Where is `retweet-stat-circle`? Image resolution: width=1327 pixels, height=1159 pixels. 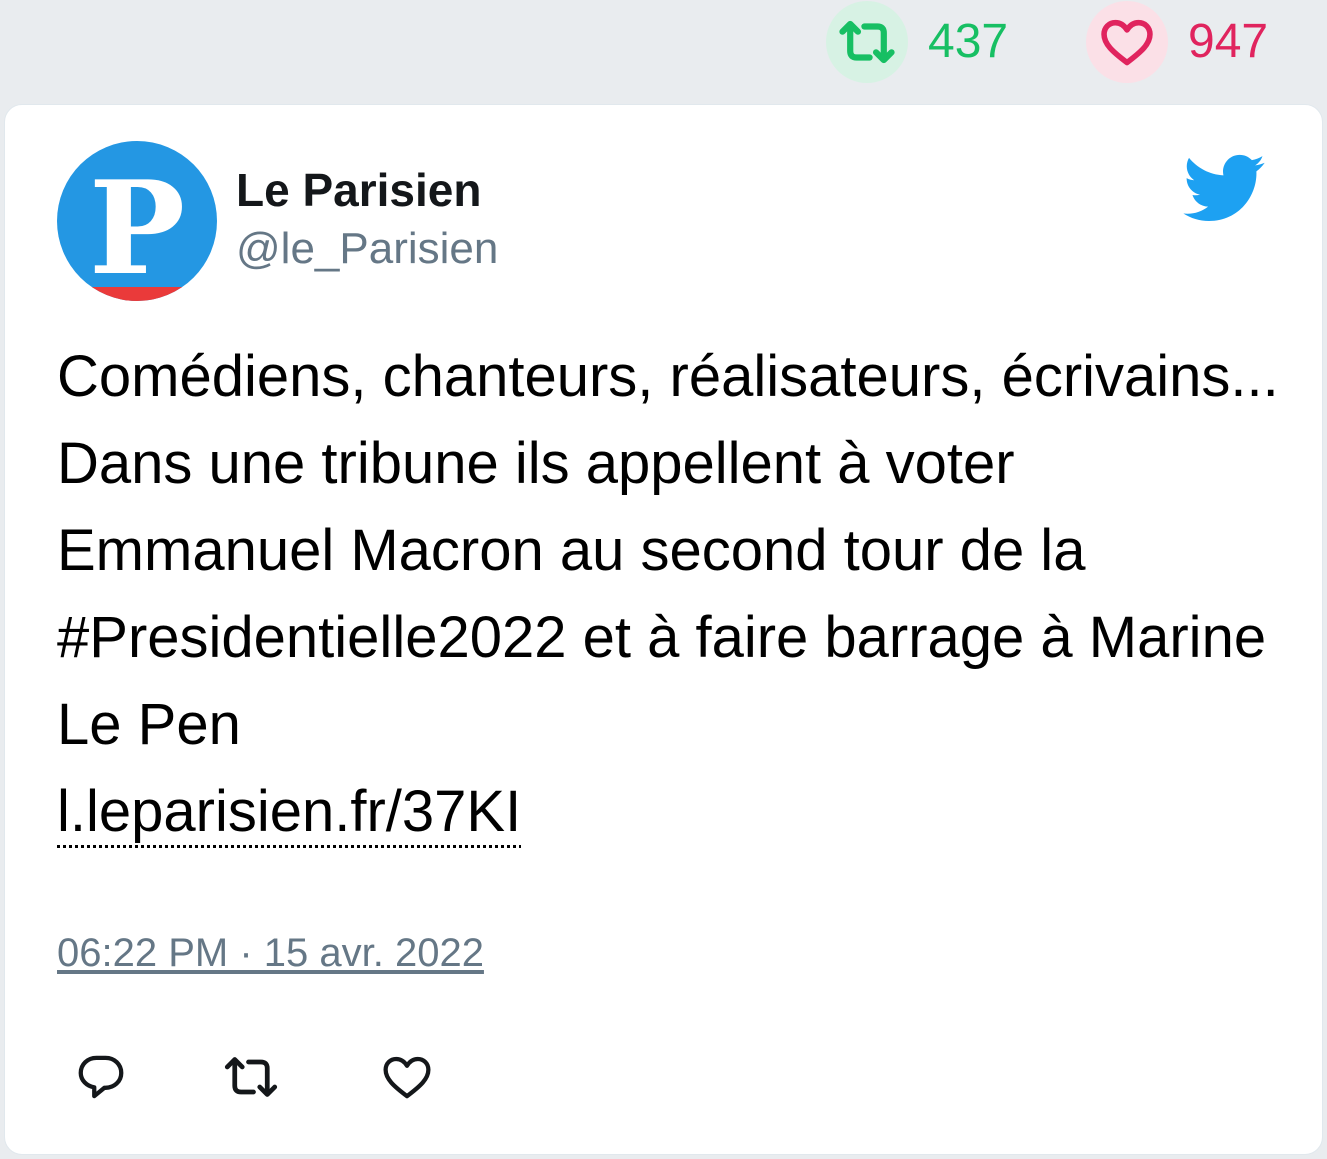 retweet-stat-circle is located at coordinates (867, 42).